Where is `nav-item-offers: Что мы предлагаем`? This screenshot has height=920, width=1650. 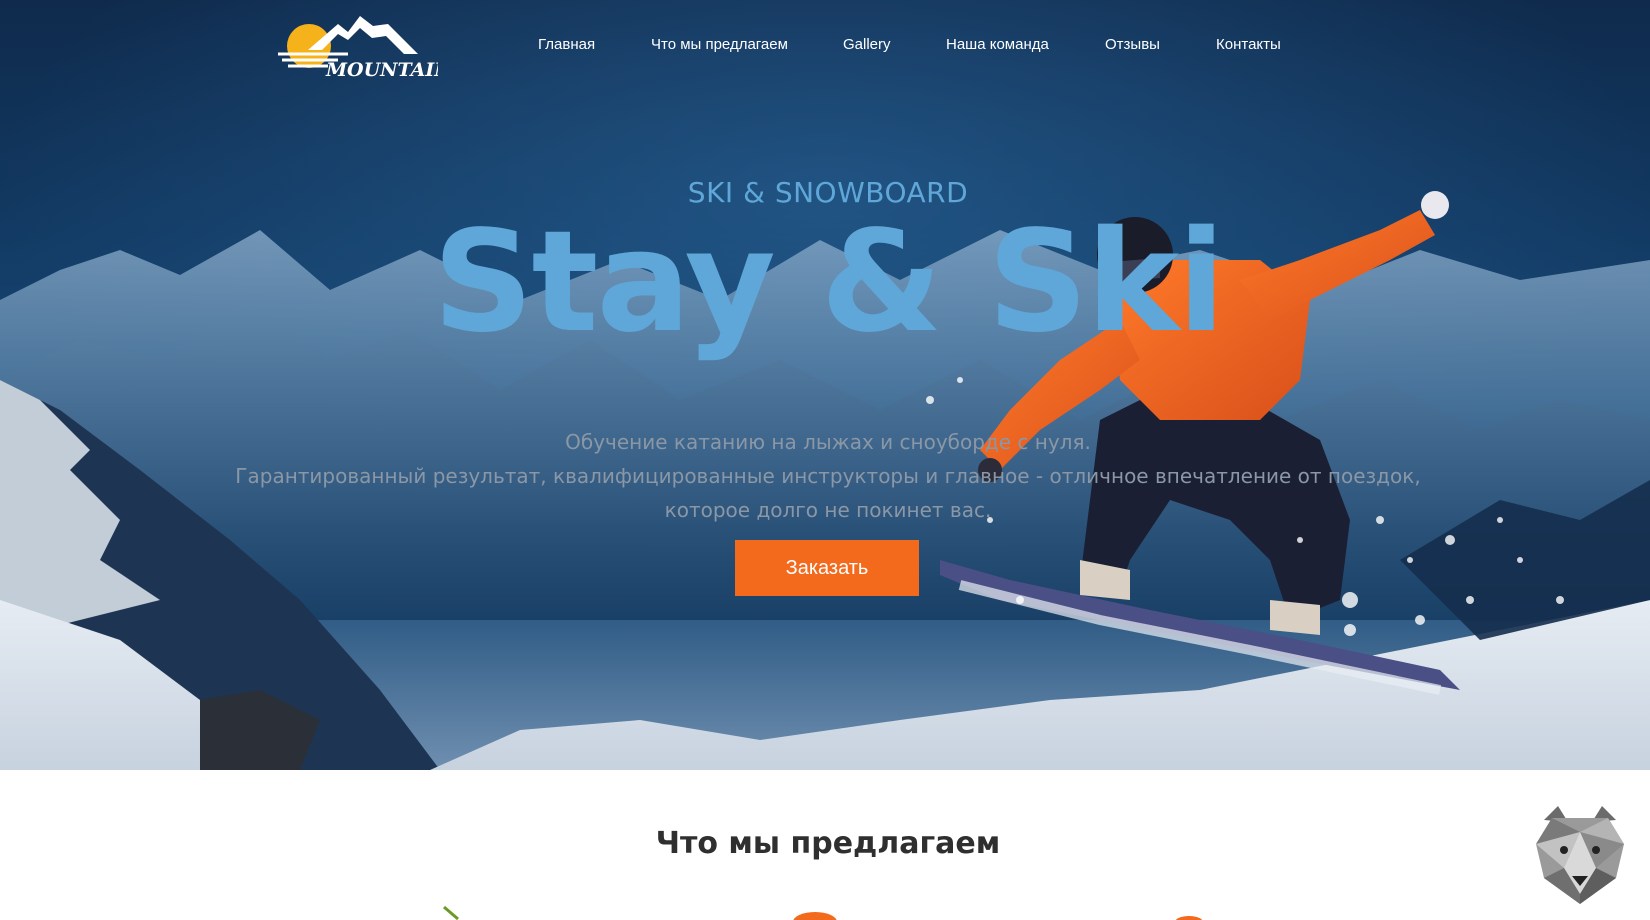
nav-item-offers: Что мы предлагаем is located at coordinates (719, 44).